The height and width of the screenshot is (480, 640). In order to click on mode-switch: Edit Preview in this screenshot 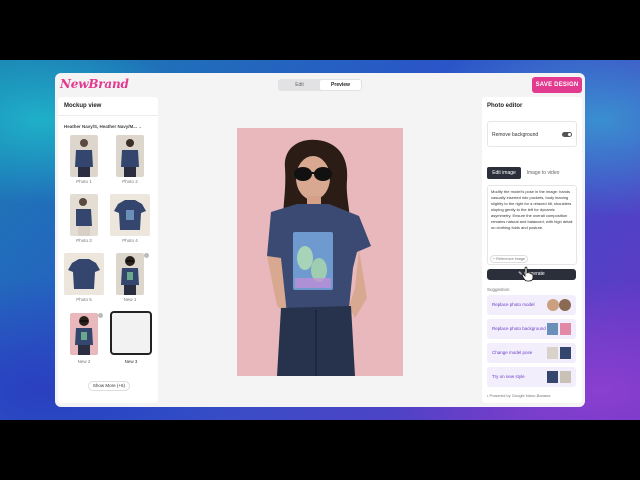, I will do `click(320, 85)`.